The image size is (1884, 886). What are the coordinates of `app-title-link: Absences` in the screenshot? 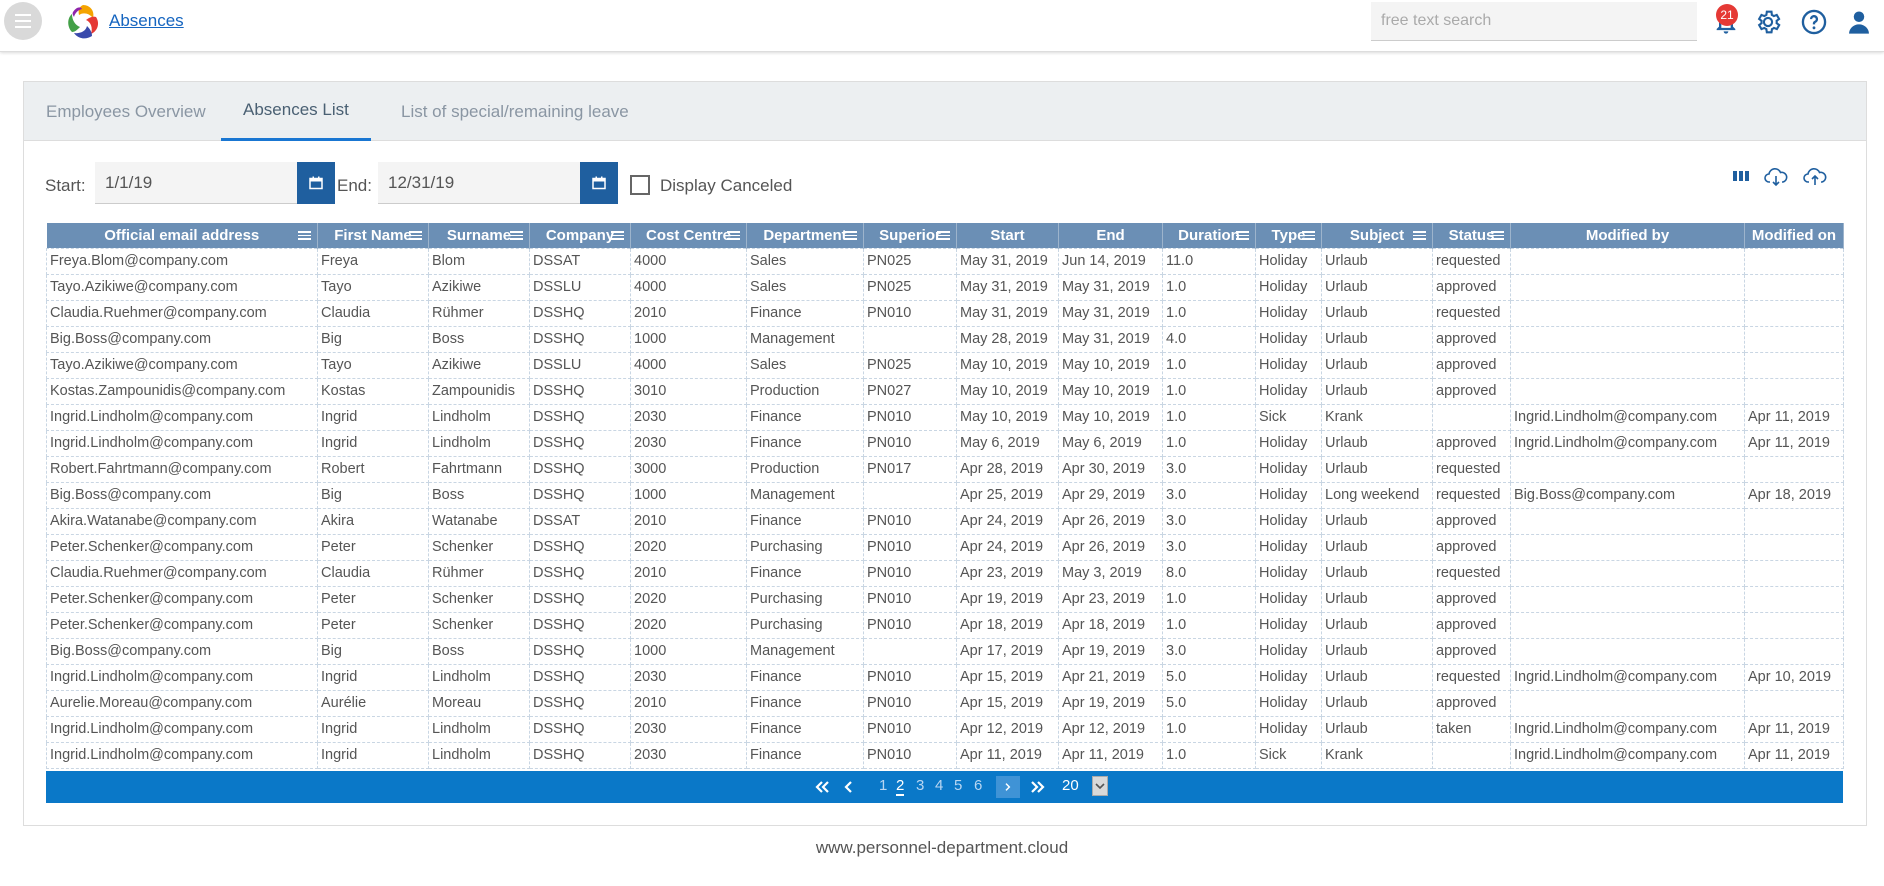 It's located at (146, 21).